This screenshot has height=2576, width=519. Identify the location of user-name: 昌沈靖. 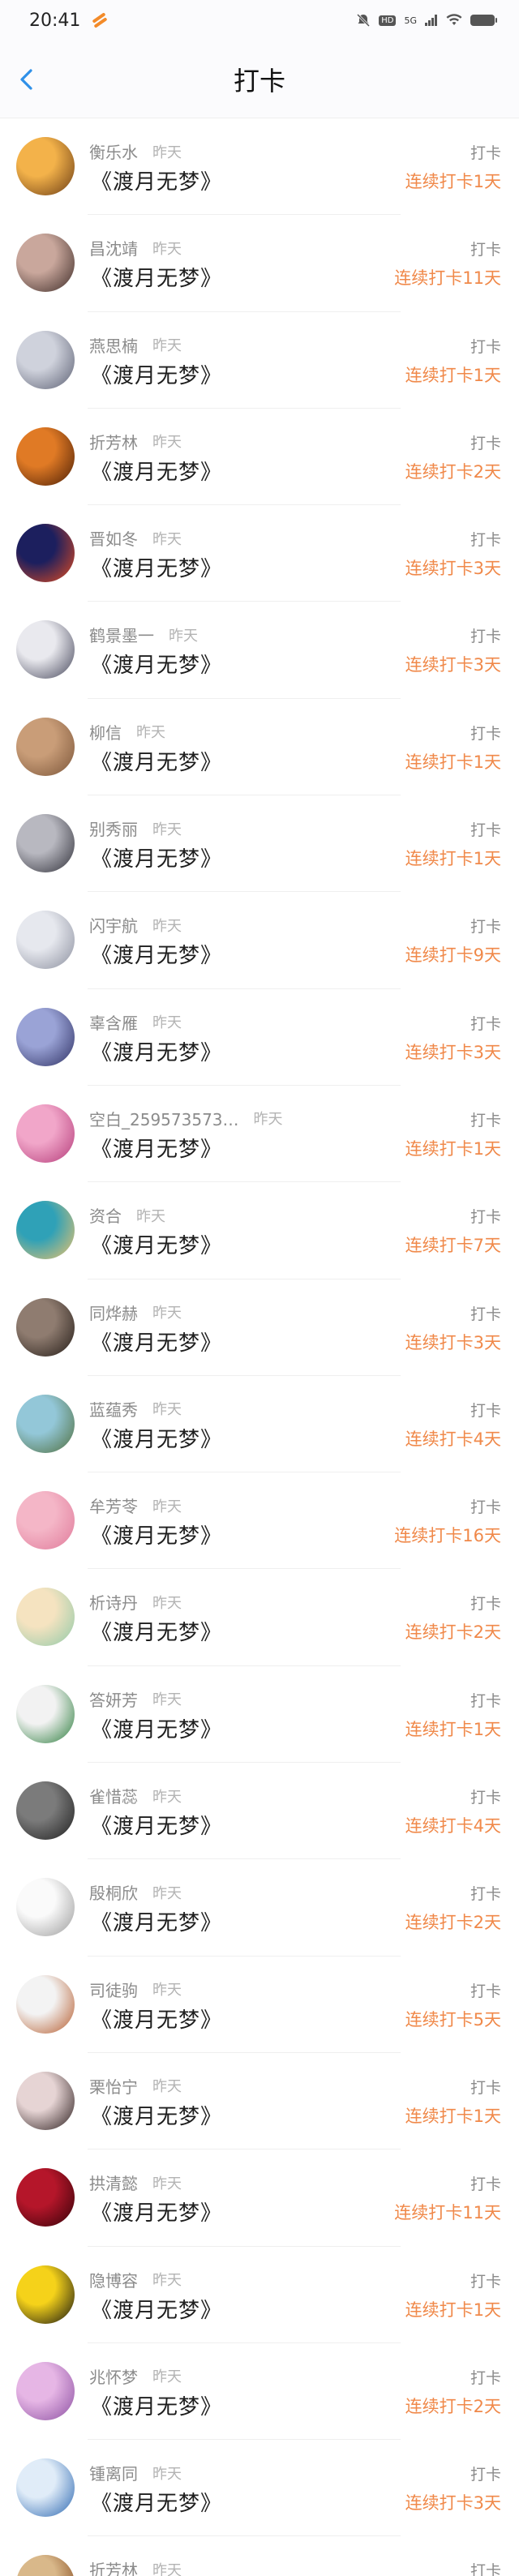
(113, 247).